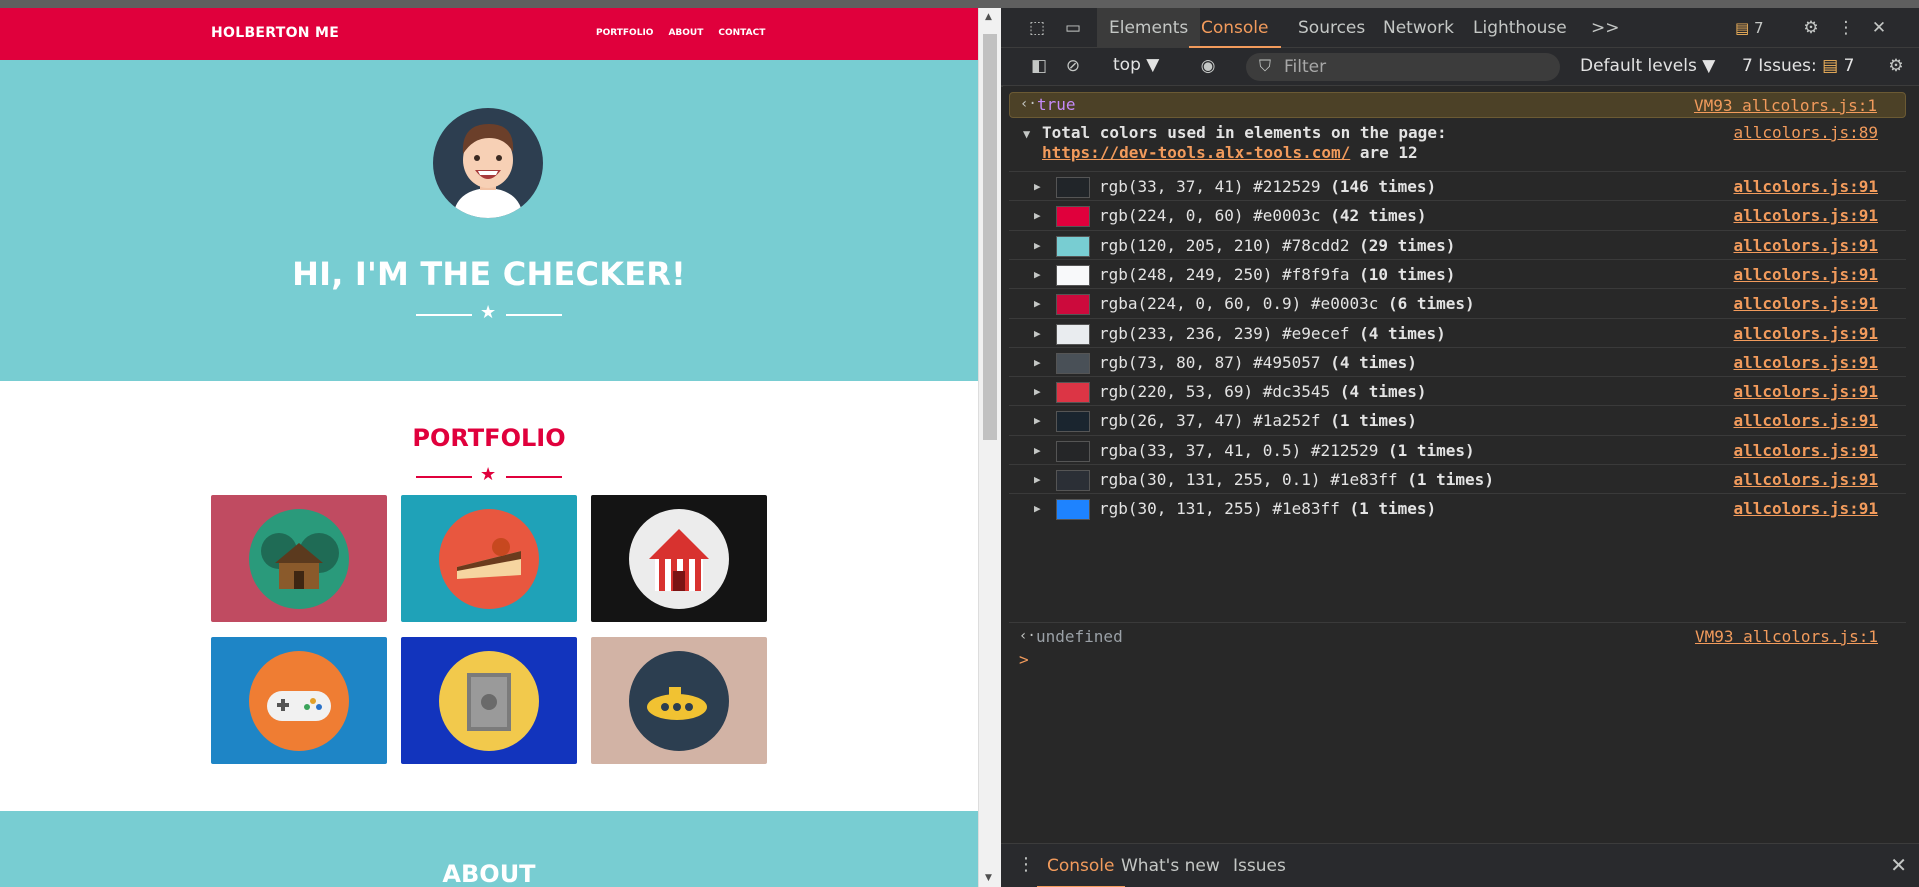 This screenshot has height=887, width=1919. What do you see at coordinates (990, 237) in the screenshot?
I see `scrollbar-thumb` at bounding box center [990, 237].